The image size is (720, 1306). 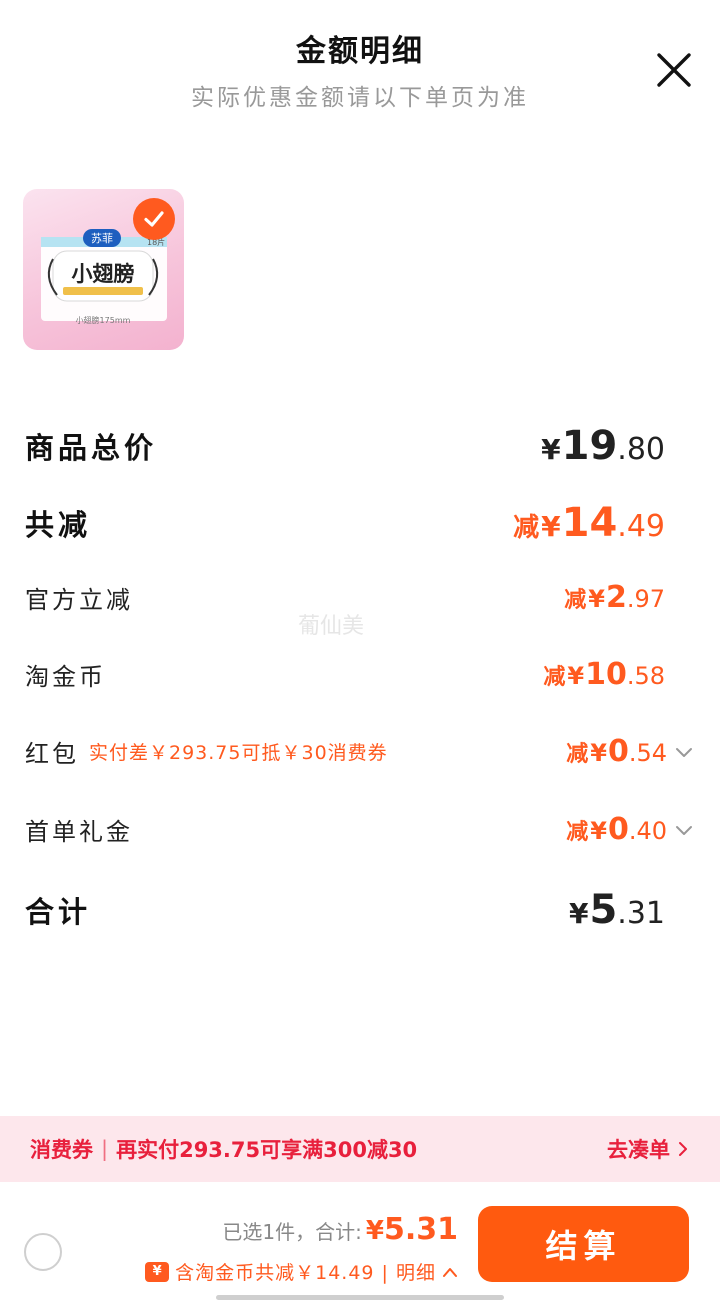 I want to click on first-order-gift-label: 首单礼金, so click(x=79, y=832).